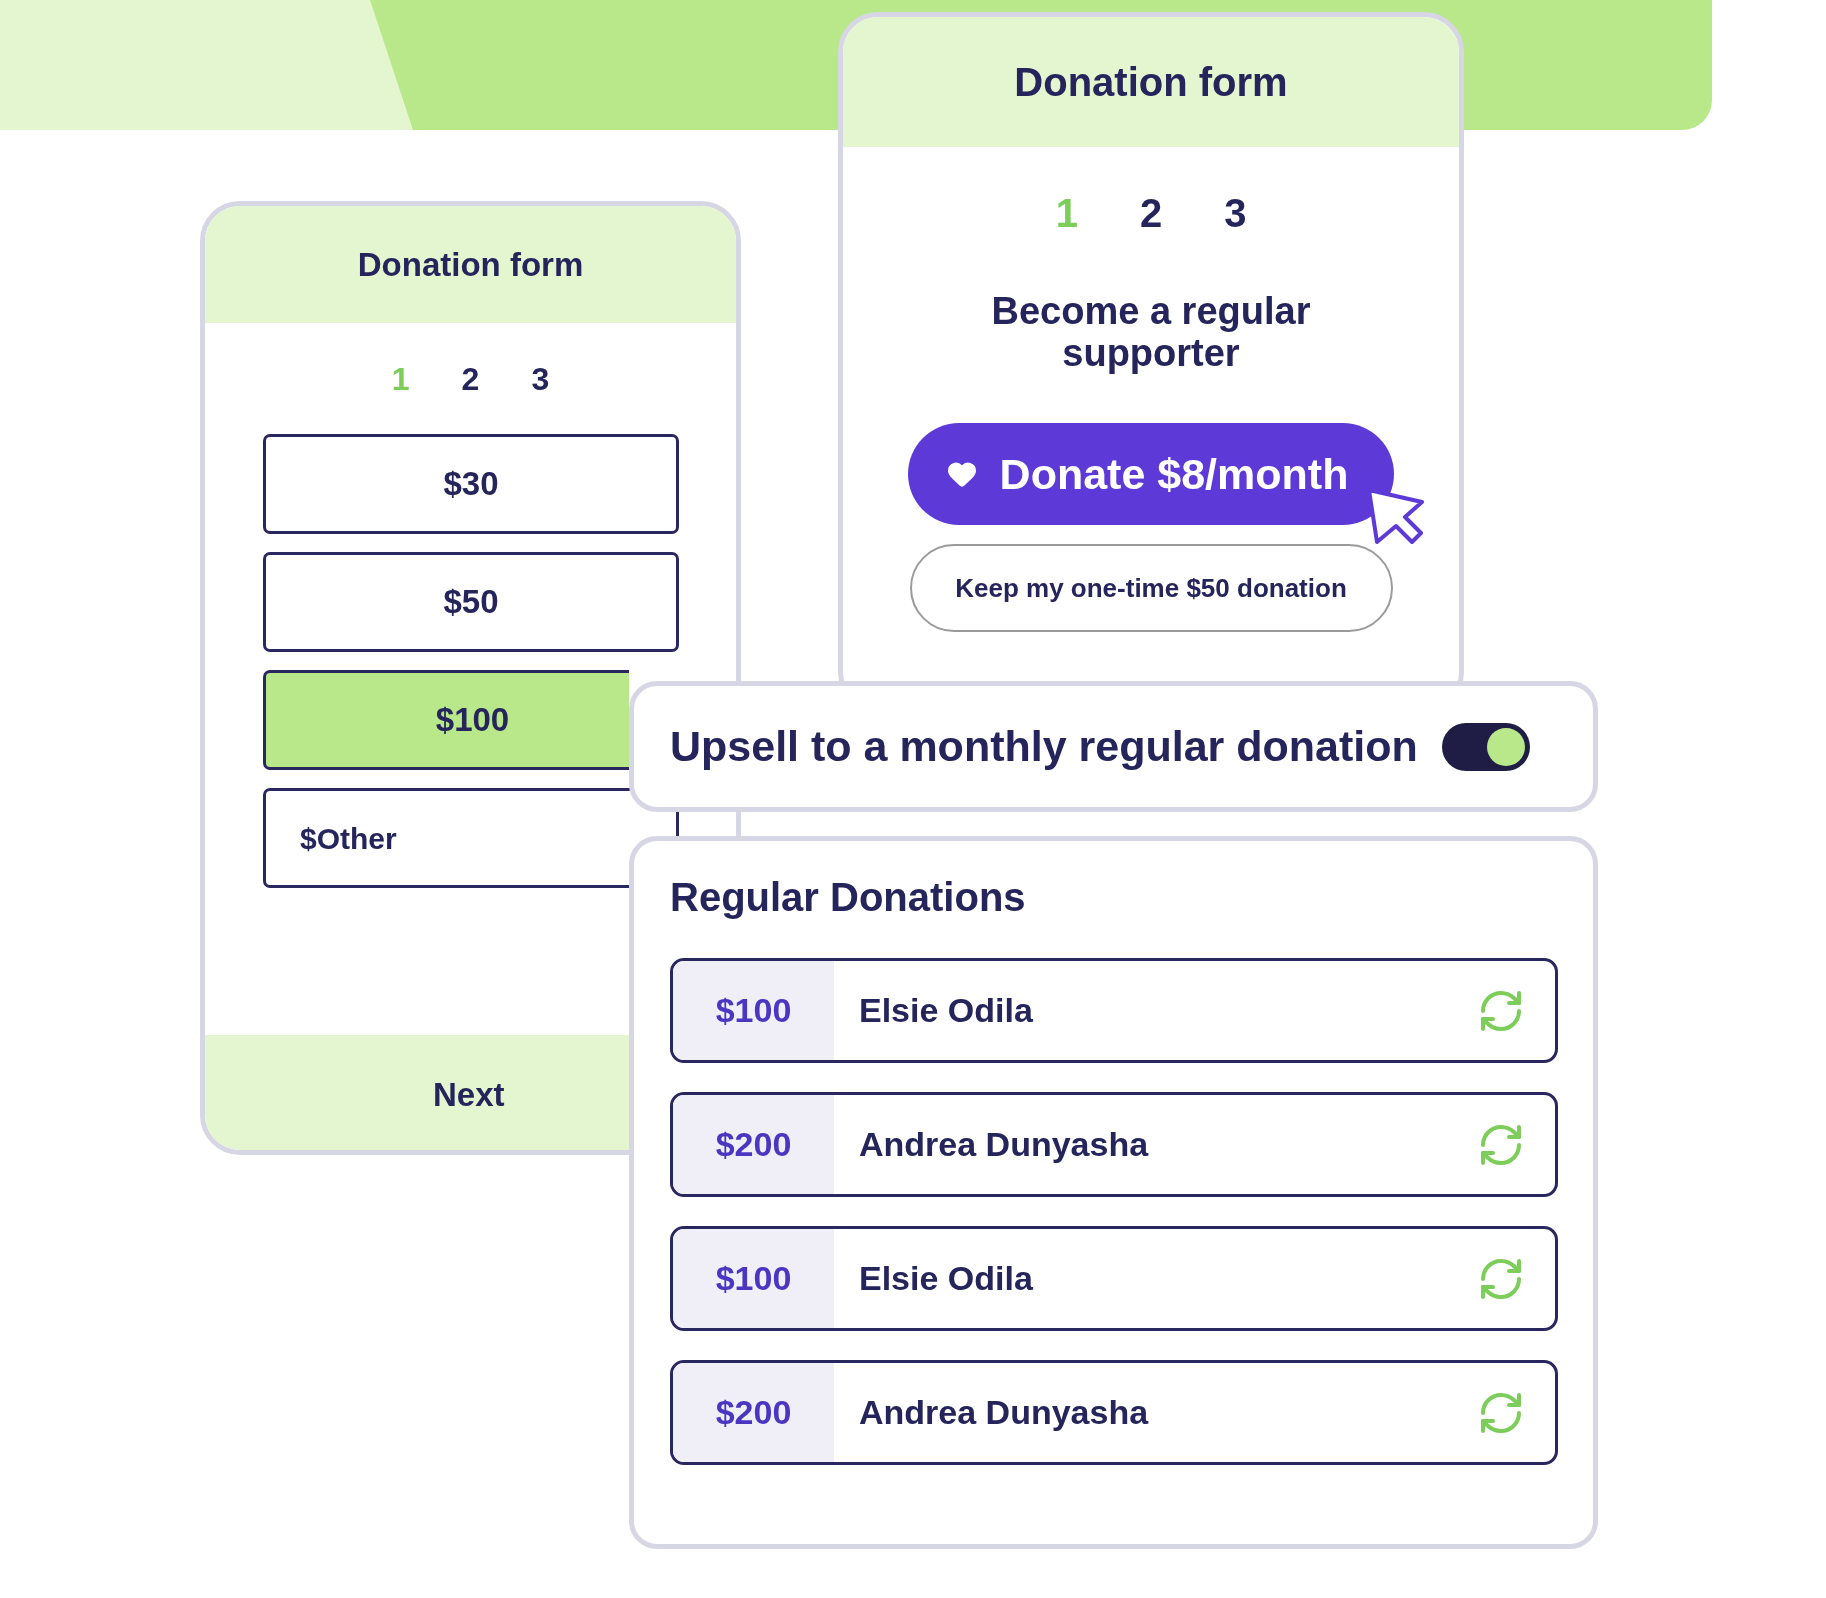  What do you see at coordinates (417, 1092) in the screenshot?
I see `next-button: Next` at bounding box center [417, 1092].